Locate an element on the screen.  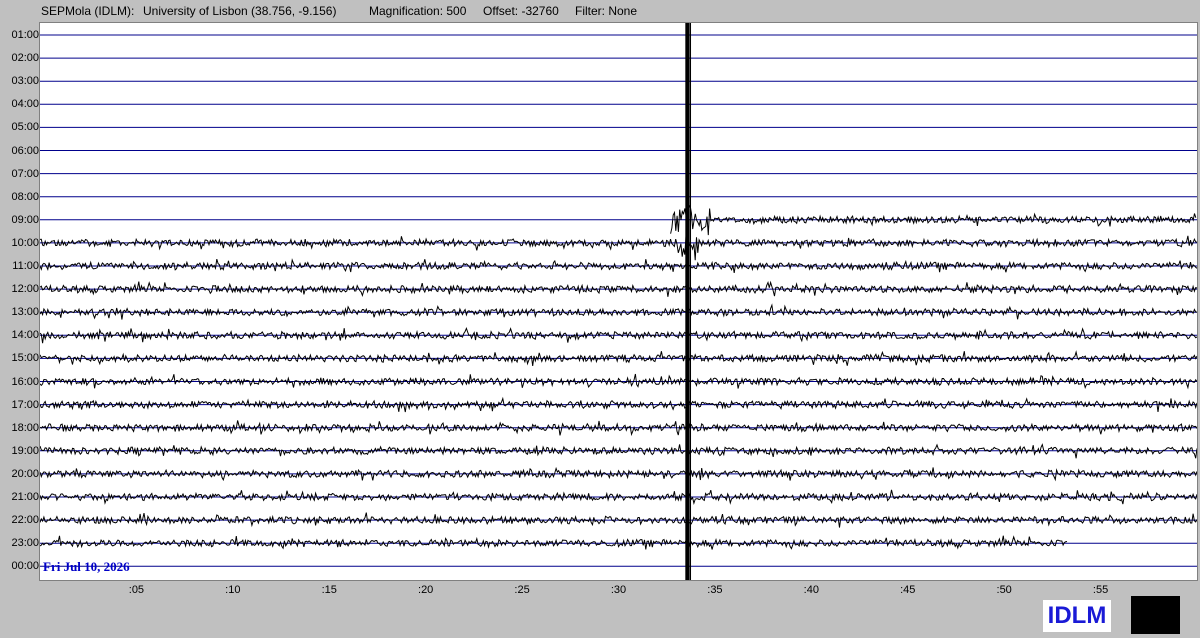
hour-tick-label: 05:00 is located at coordinates (25, 127).